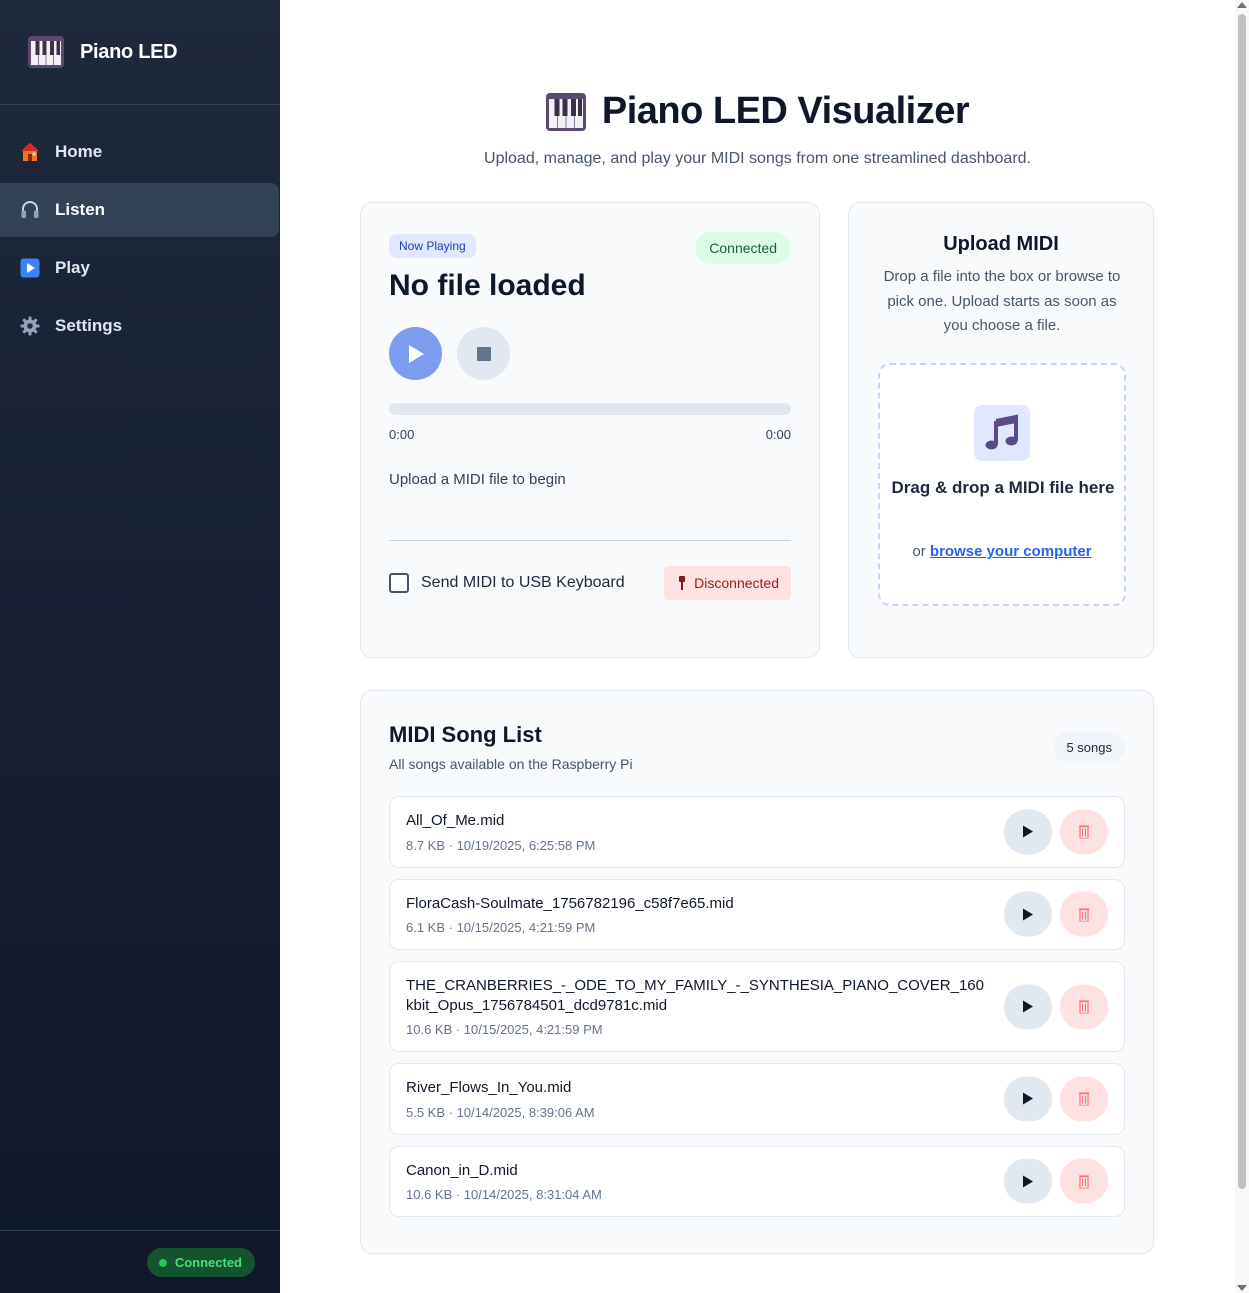 The image size is (1249, 1293). I want to click on scroll-down-arrow-icon, so click(1242, 1288).